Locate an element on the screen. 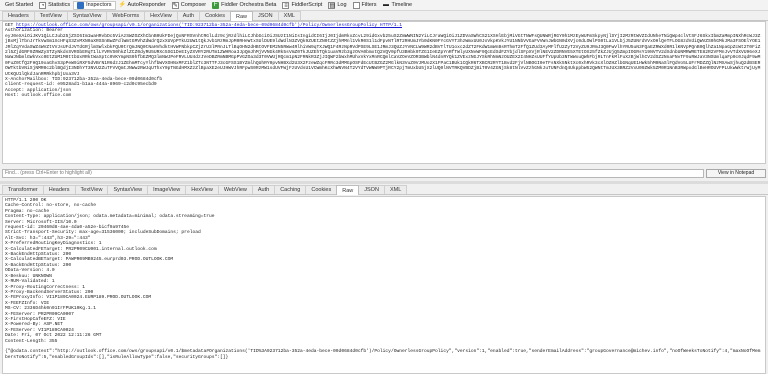  response-tab-headers: Headers is located at coordinates (59, 189).